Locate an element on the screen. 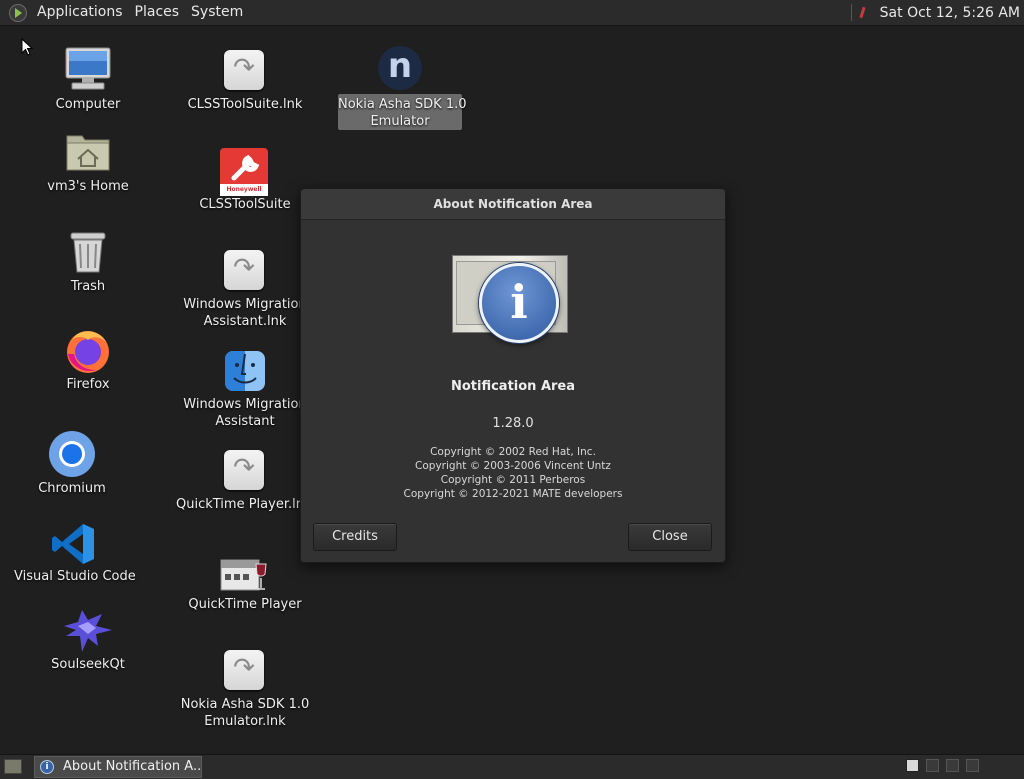 This screenshot has width=1024, height=779. desktop-icon-firefox: Firefox is located at coordinates (88, 361).